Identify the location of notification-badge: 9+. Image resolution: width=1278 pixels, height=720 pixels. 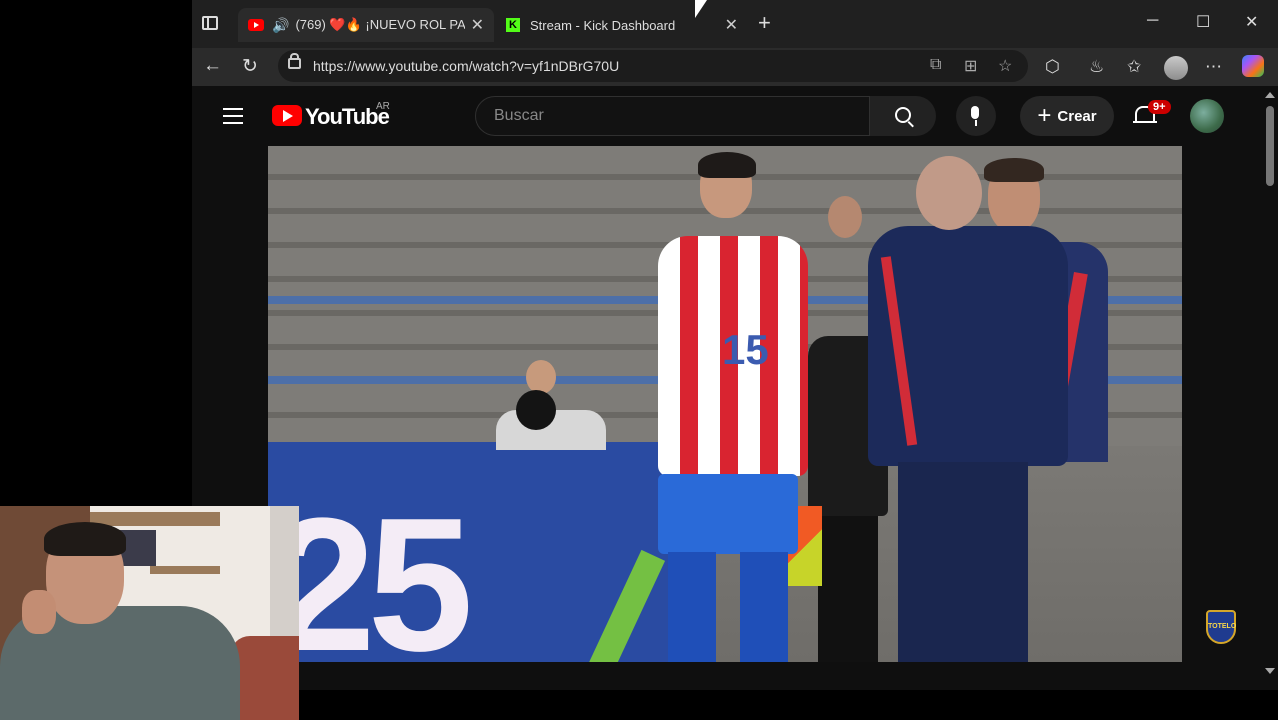
(1159, 107).